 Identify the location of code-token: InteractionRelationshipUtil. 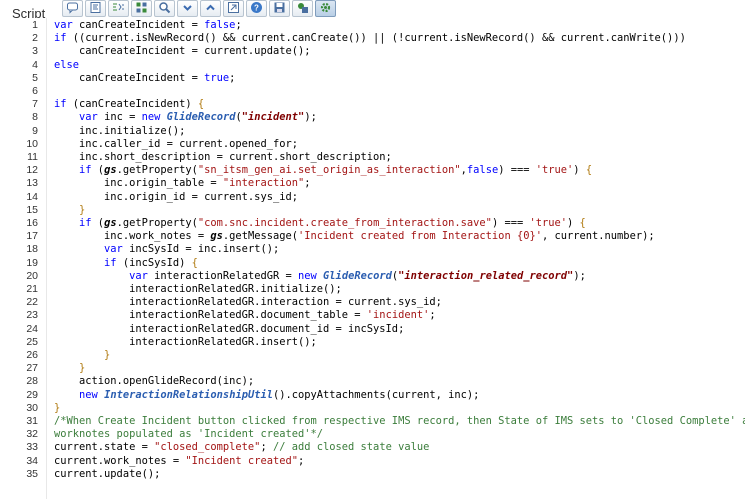
(188, 394).